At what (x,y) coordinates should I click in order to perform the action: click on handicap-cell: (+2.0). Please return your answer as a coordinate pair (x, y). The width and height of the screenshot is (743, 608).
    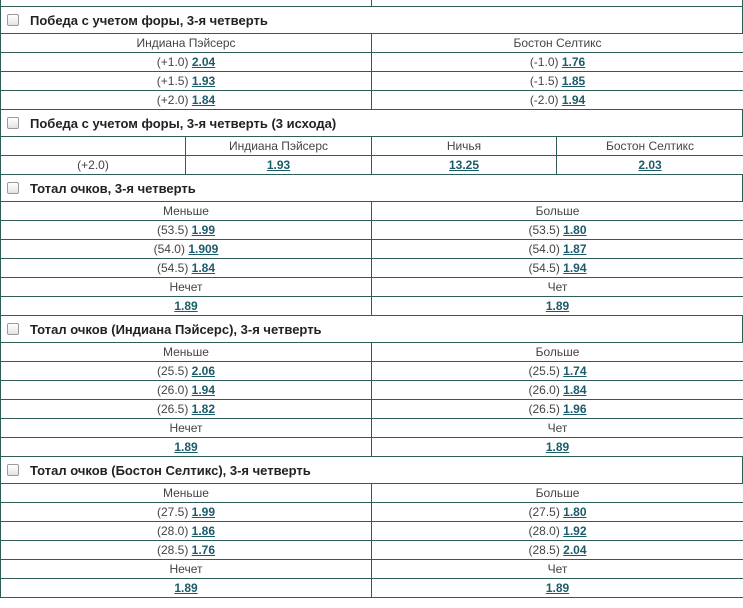
    Looking at the image, I should click on (93, 165).